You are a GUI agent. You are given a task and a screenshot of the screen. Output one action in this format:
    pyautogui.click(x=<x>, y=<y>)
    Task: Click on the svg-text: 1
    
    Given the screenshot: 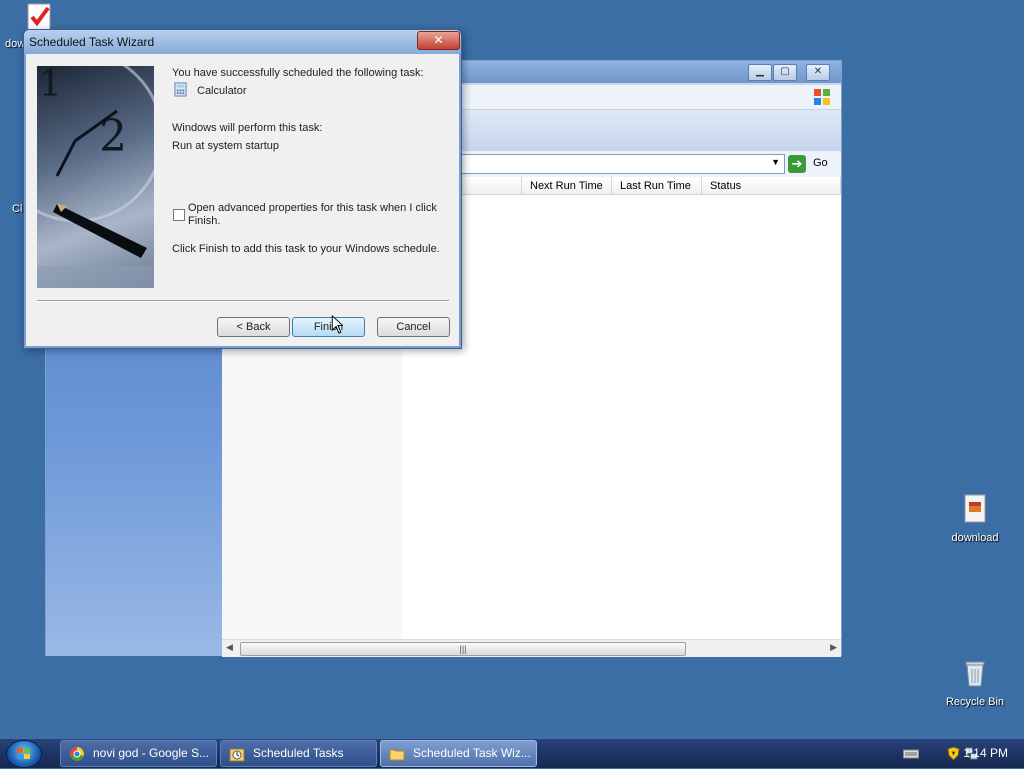 What is the action you would take?
    pyautogui.click(x=50, y=85)
    